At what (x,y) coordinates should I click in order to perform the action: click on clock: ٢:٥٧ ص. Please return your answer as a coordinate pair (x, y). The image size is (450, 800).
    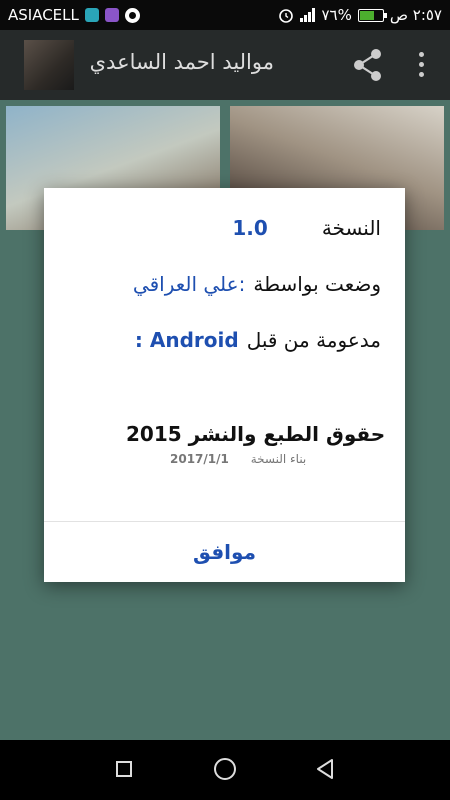
    Looking at the image, I should click on (415, 15).